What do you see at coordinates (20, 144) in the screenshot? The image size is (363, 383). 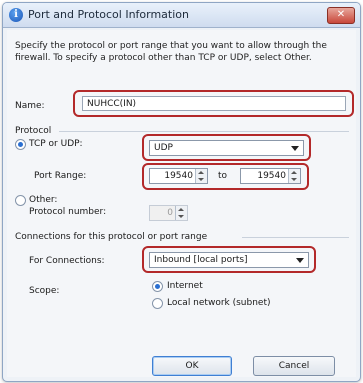 I see `tcp-udp-radio` at bounding box center [20, 144].